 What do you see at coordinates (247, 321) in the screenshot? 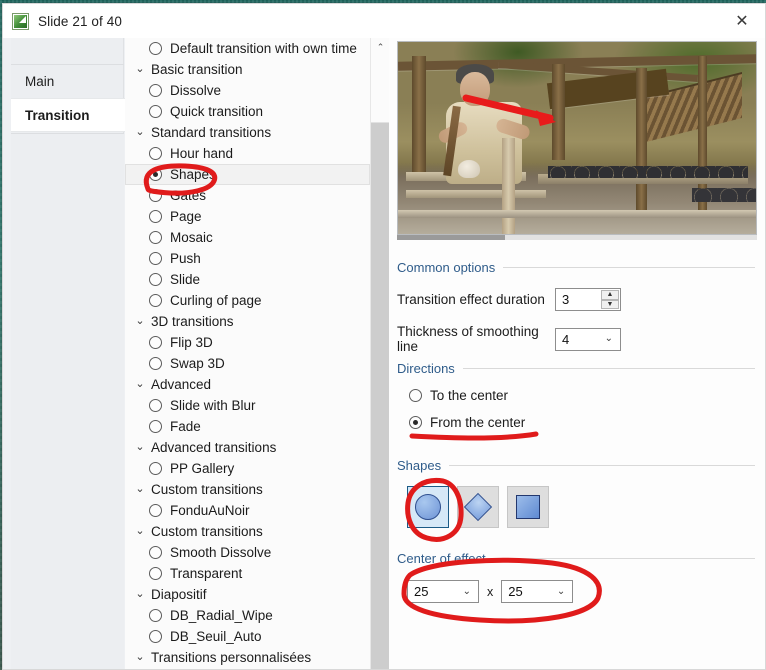
I see `transition-group-row: ⌄ 3D transitions` at bounding box center [247, 321].